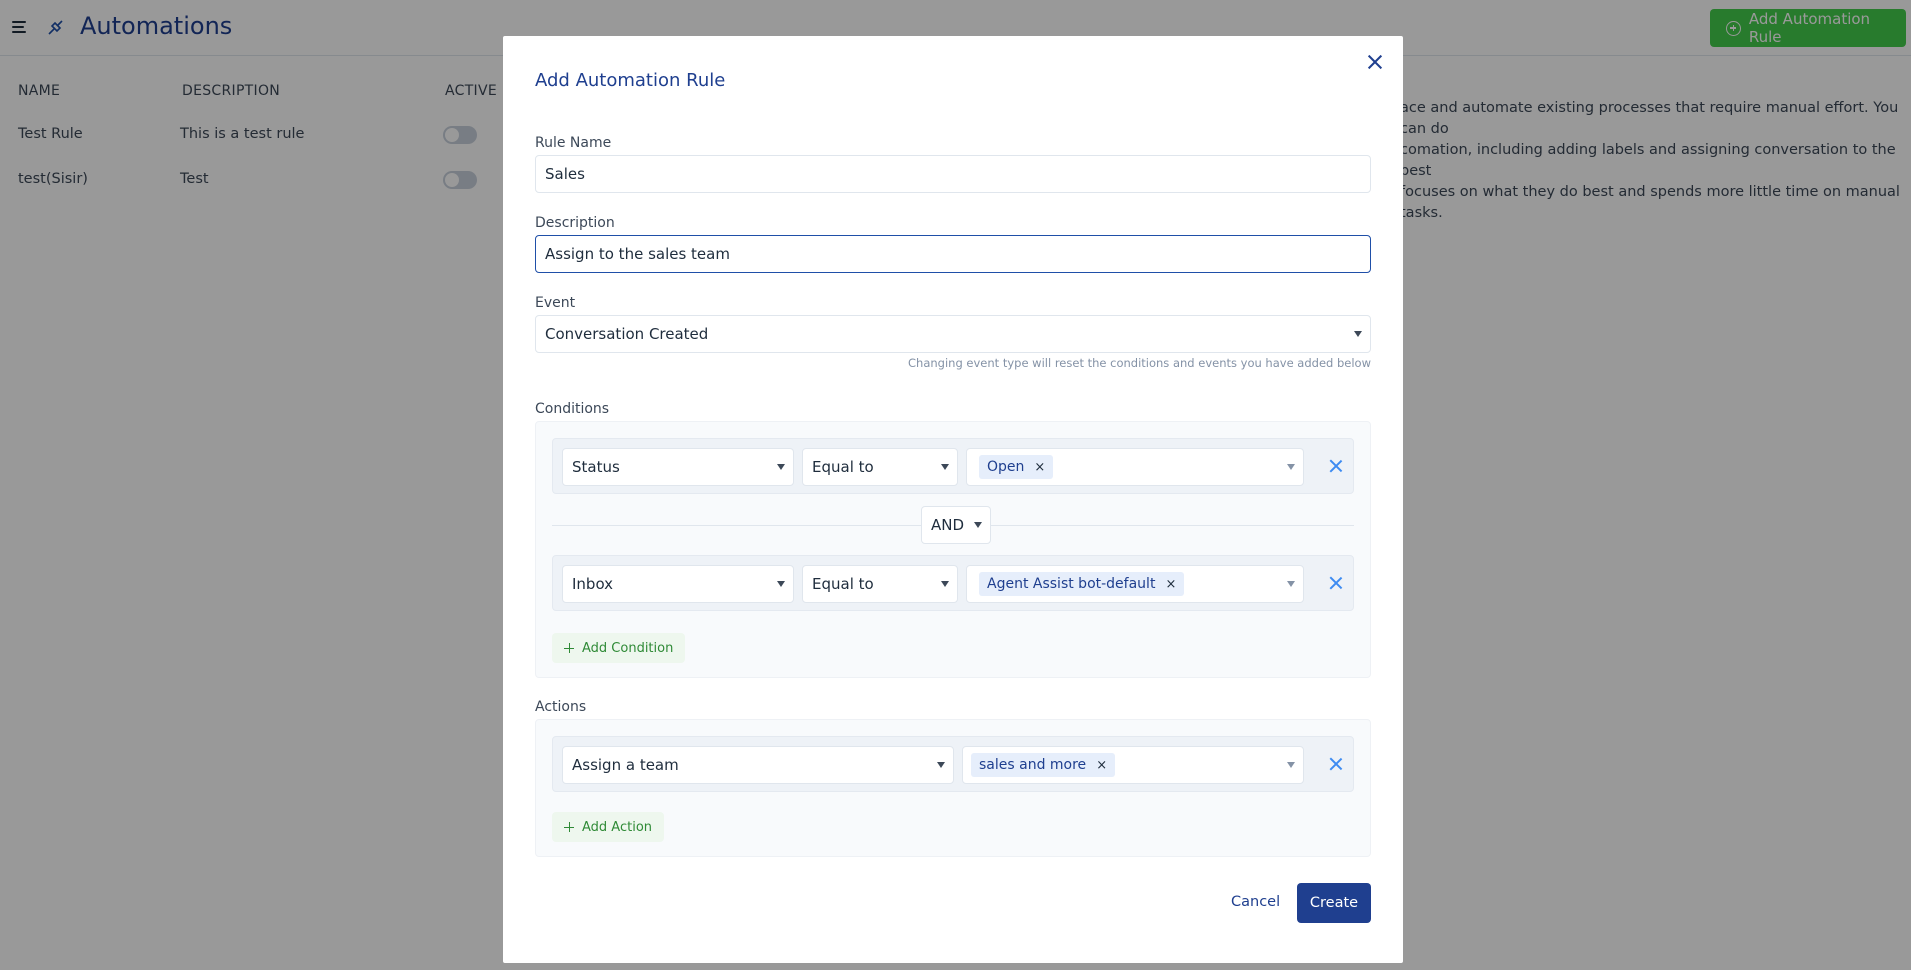 This screenshot has width=1911, height=970. I want to click on event-select: Conversation Created, so click(953, 334).